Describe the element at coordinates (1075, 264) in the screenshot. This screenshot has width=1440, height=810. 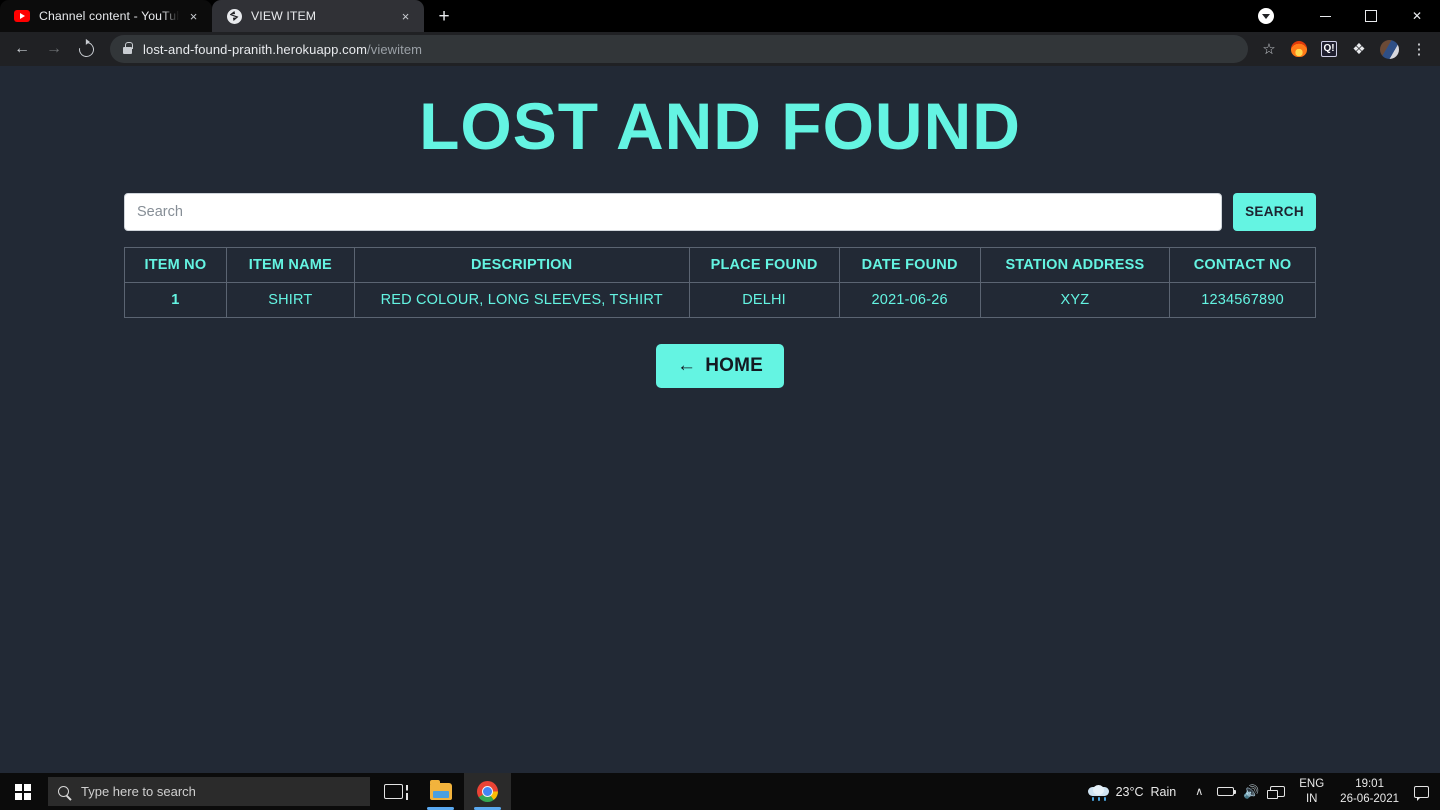
I see `column-header-station-address: STATION ADDRESS` at that location.